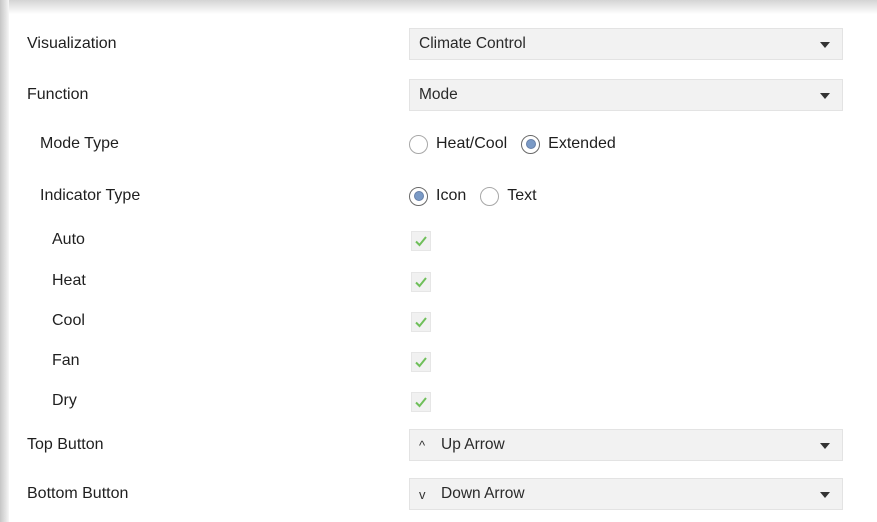  I want to click on mode-type-radio-heat-cool: Heat/Cool, so click(458, 144).